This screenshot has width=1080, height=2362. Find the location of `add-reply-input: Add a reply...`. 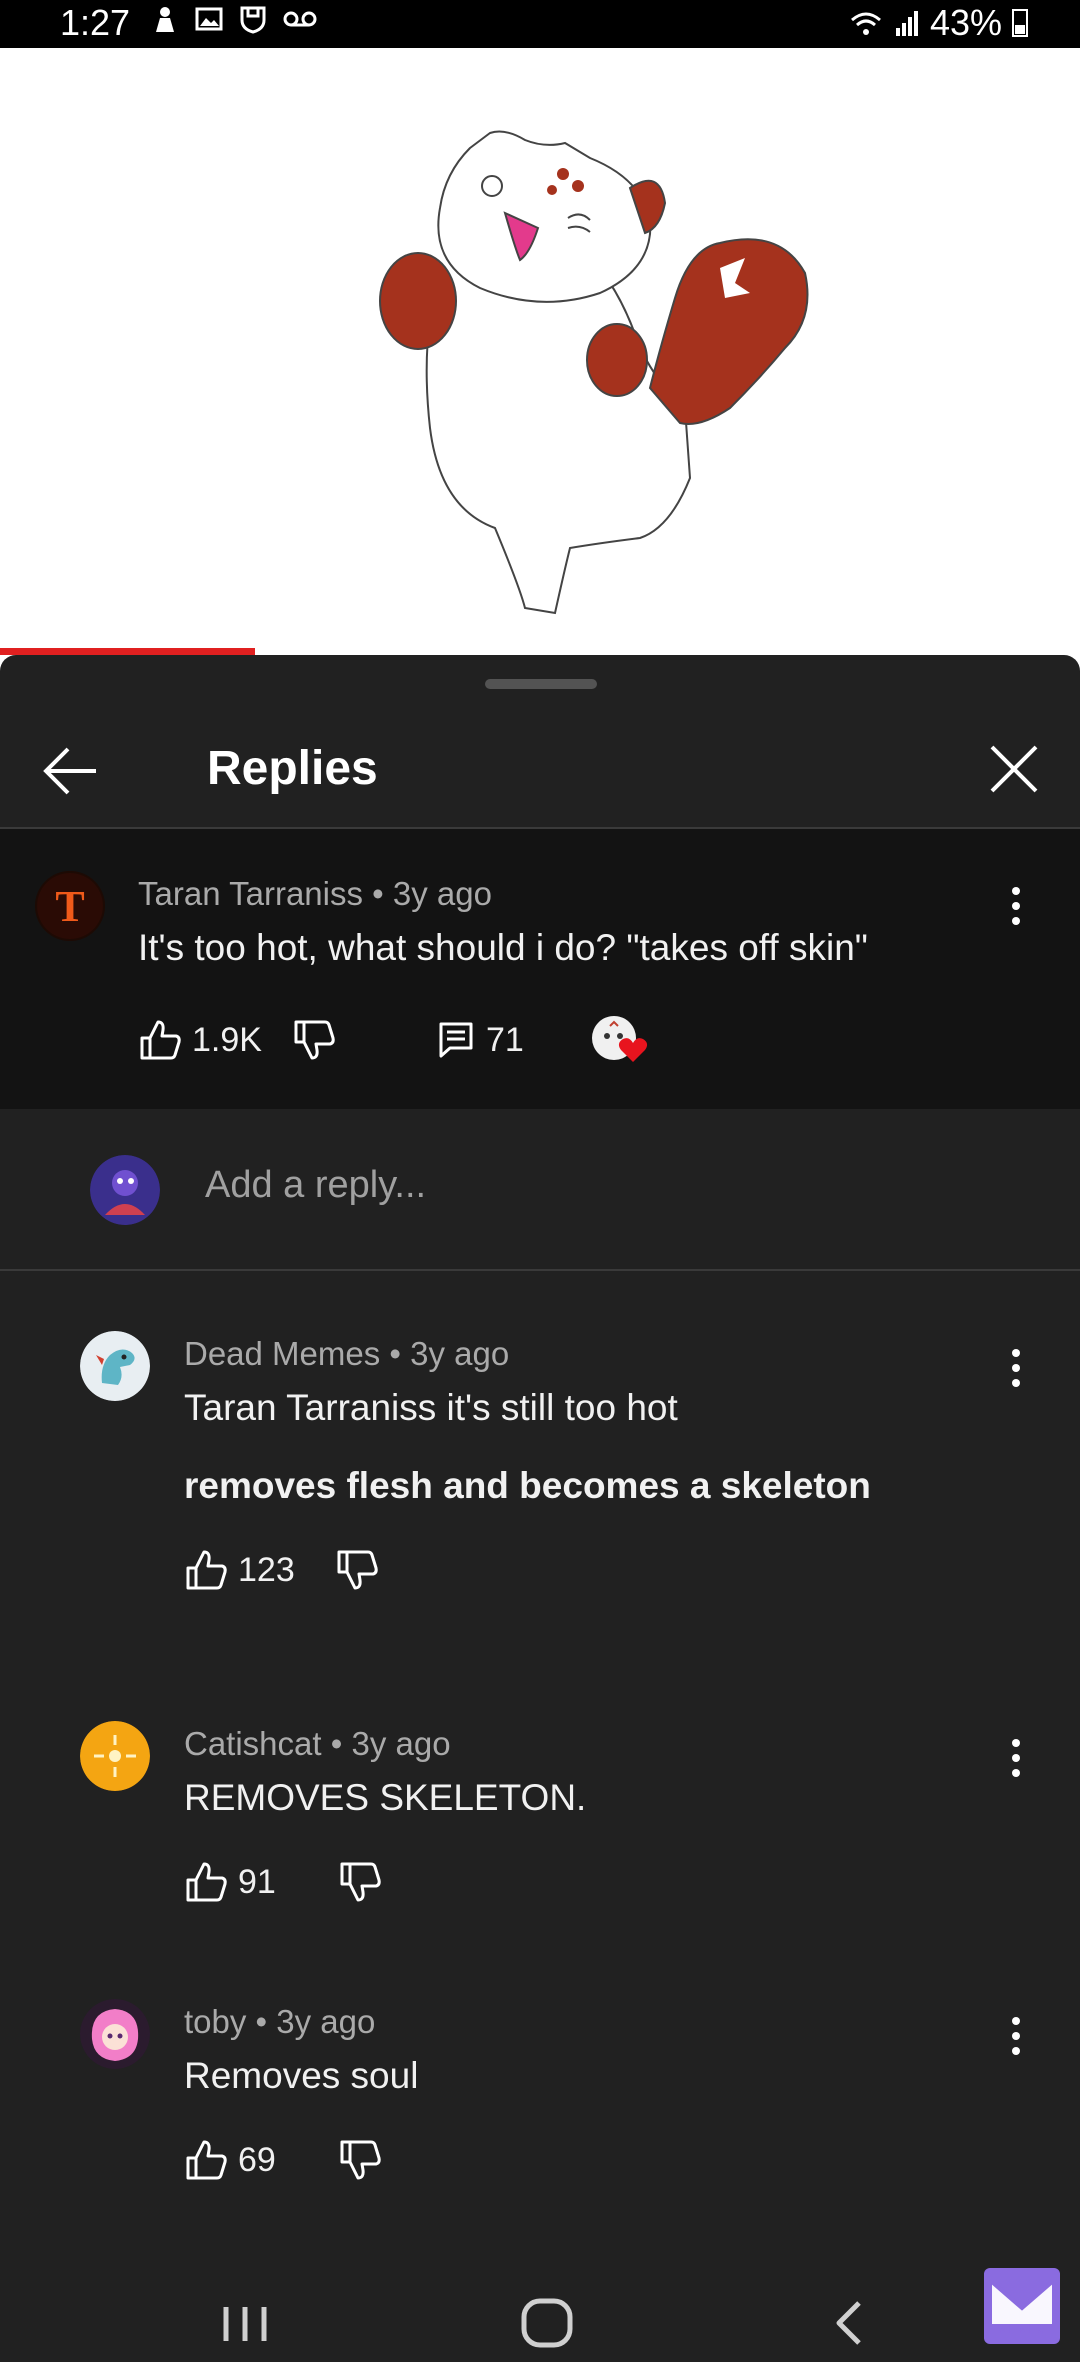

add-reply-input: Add a reply... is located at coordinates (315, 1185).